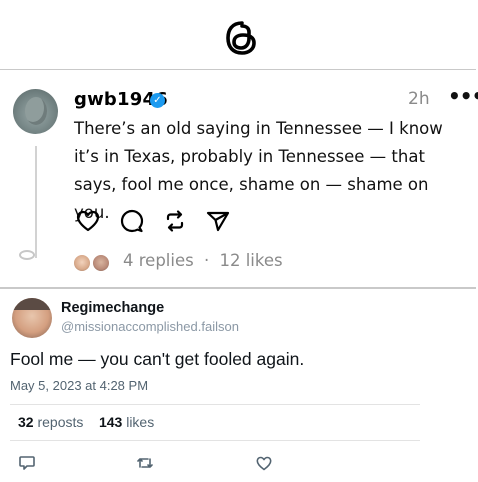 This screenshot has width=478, height=482. I want to click on reply-icon, so click(27, 463).